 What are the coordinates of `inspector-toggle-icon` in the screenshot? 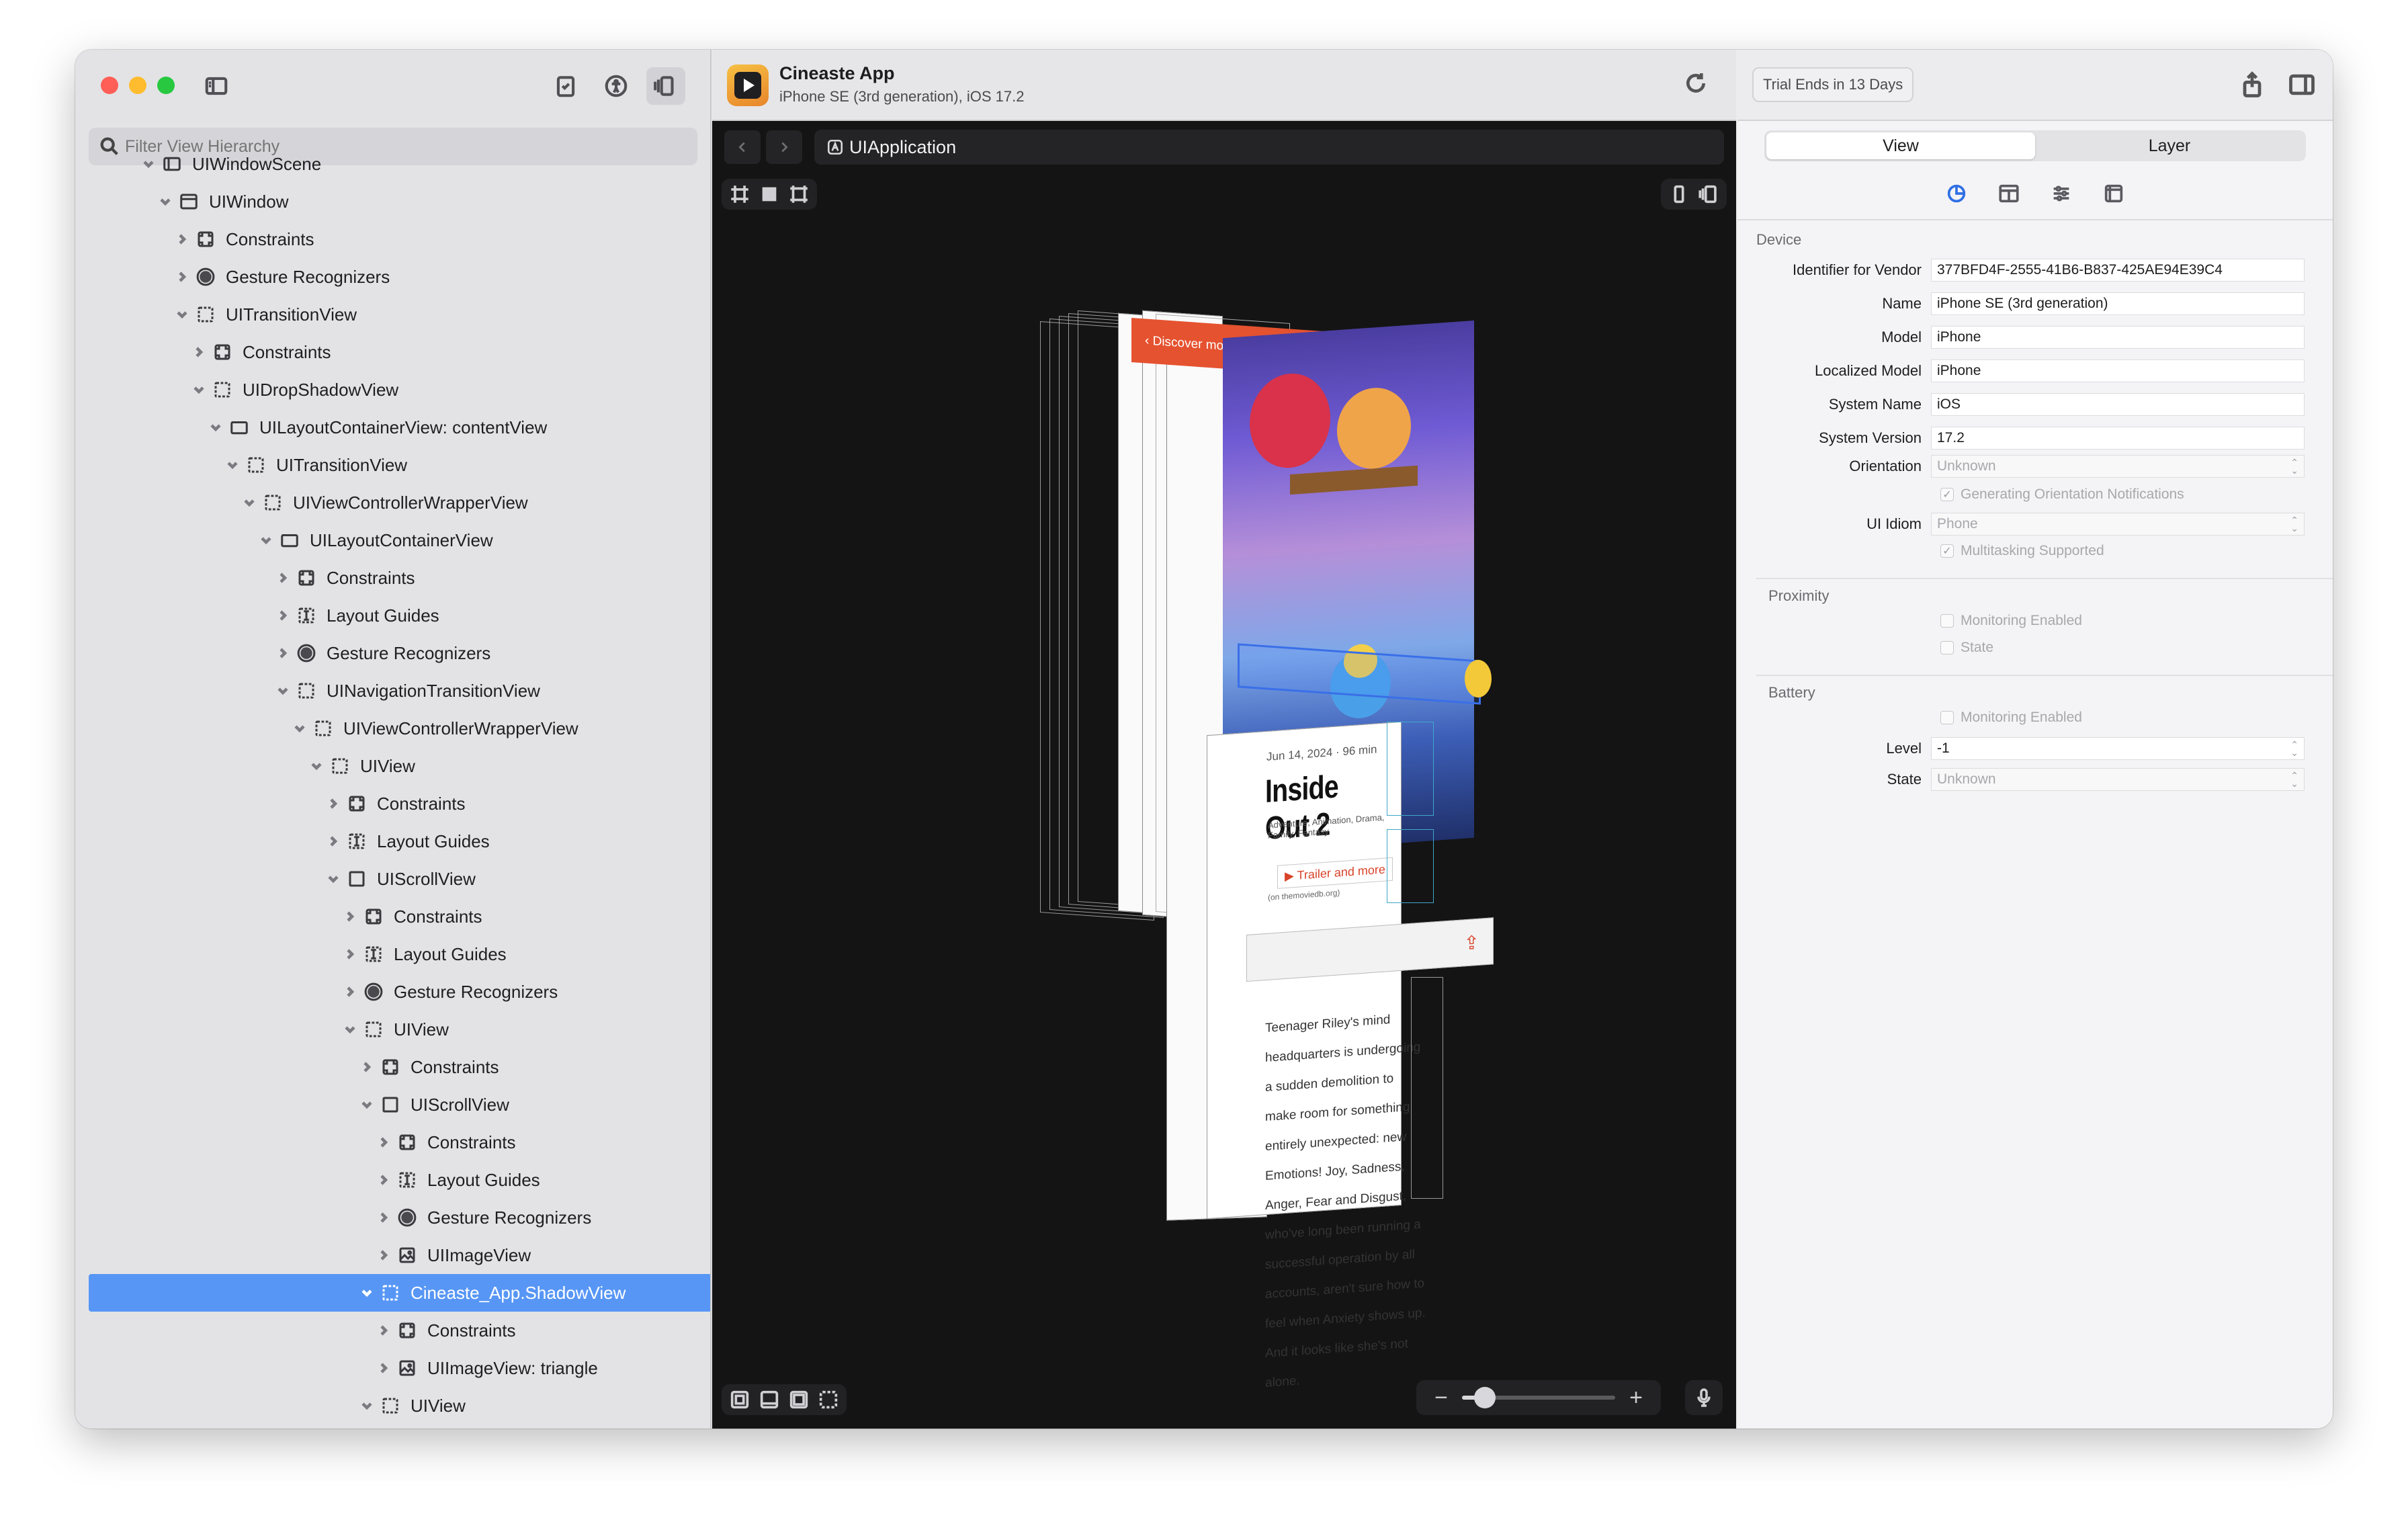 It's located at (2302, 85).